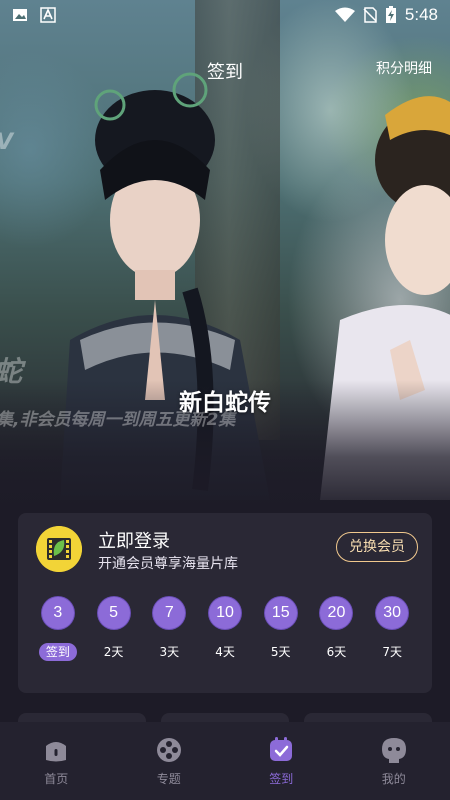 This screenshot has height=800, width=450. Describe the element at coordinates (168, 564) in the screenshot. I see `login-subtitle: 开通会员尊享海量片库` at that location.